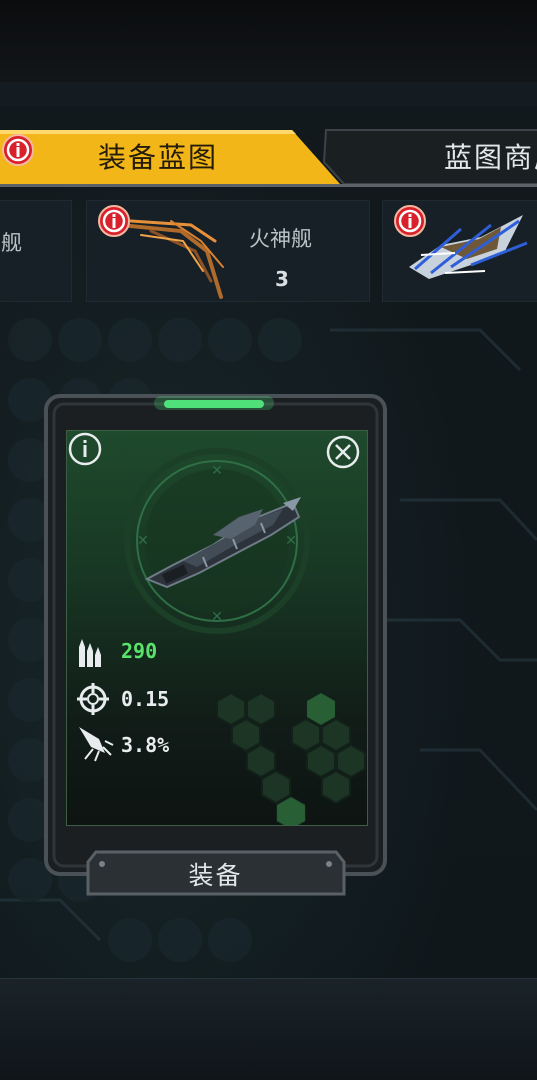 This screenshot has height=1080, width=537. I want to click on close-icon, so click(343, 452).